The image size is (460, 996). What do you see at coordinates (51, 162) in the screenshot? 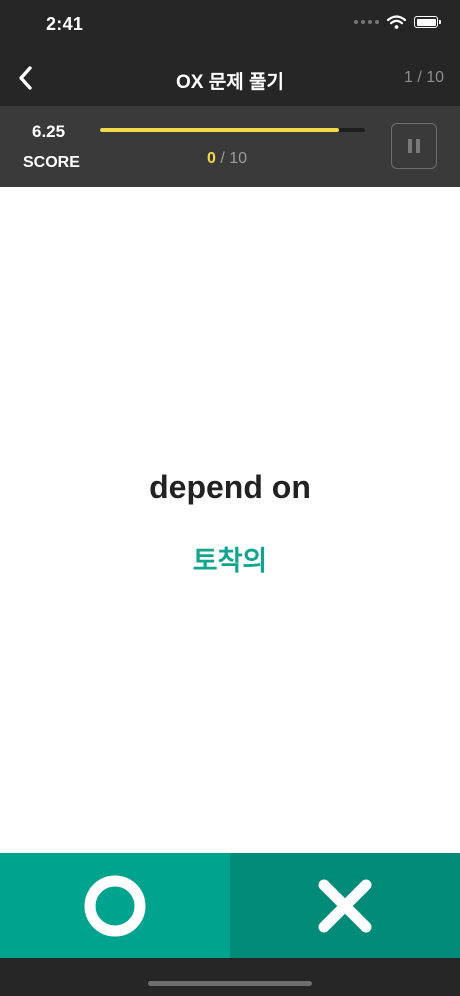
I see `score-label: SCORE` at bounding box center [51, 162].